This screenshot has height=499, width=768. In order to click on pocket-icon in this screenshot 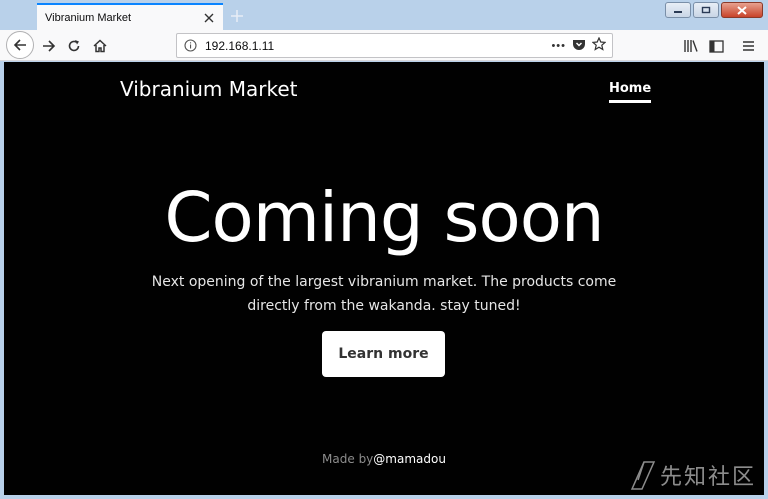, I will do `click(579, 45)`.